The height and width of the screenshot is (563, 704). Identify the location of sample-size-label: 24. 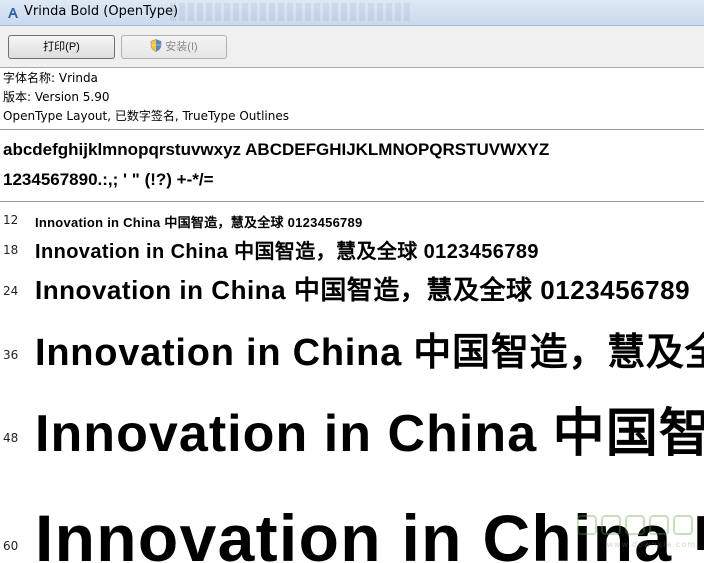
(11, 291).